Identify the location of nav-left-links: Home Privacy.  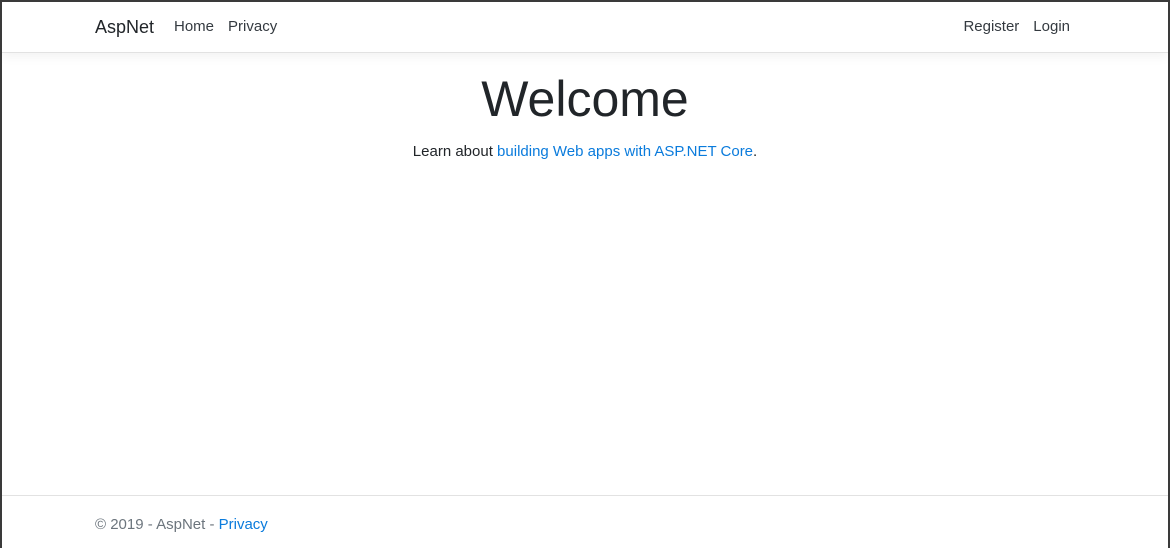
(225, 27).